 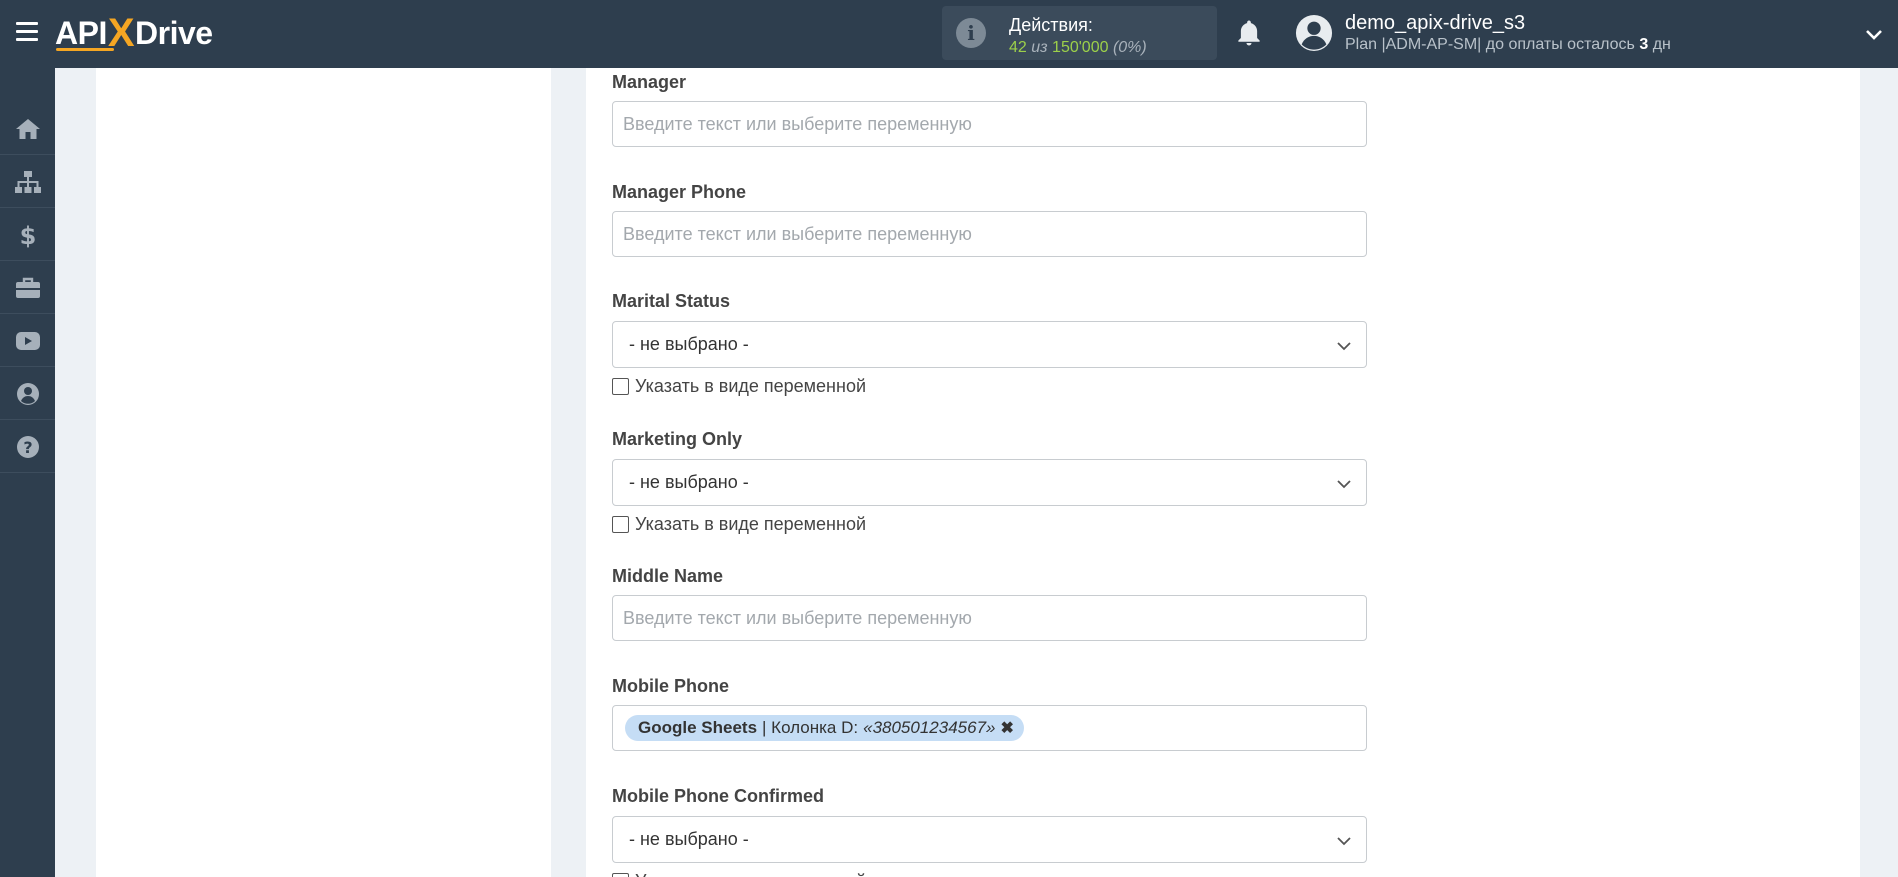 What do you see at coordinates (1435, 23) in the screenshot?
I see `user-name: demo_apix-drive_s3` at bounding box center [1435, 23].